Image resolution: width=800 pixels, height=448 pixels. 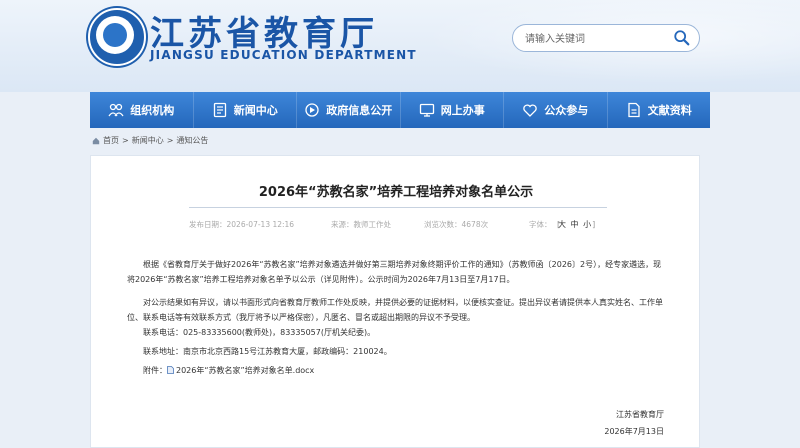 What do you see at coordinates (530, 110) in the screenshot?
I see `heart-icon` at bounding box center [530, 110].